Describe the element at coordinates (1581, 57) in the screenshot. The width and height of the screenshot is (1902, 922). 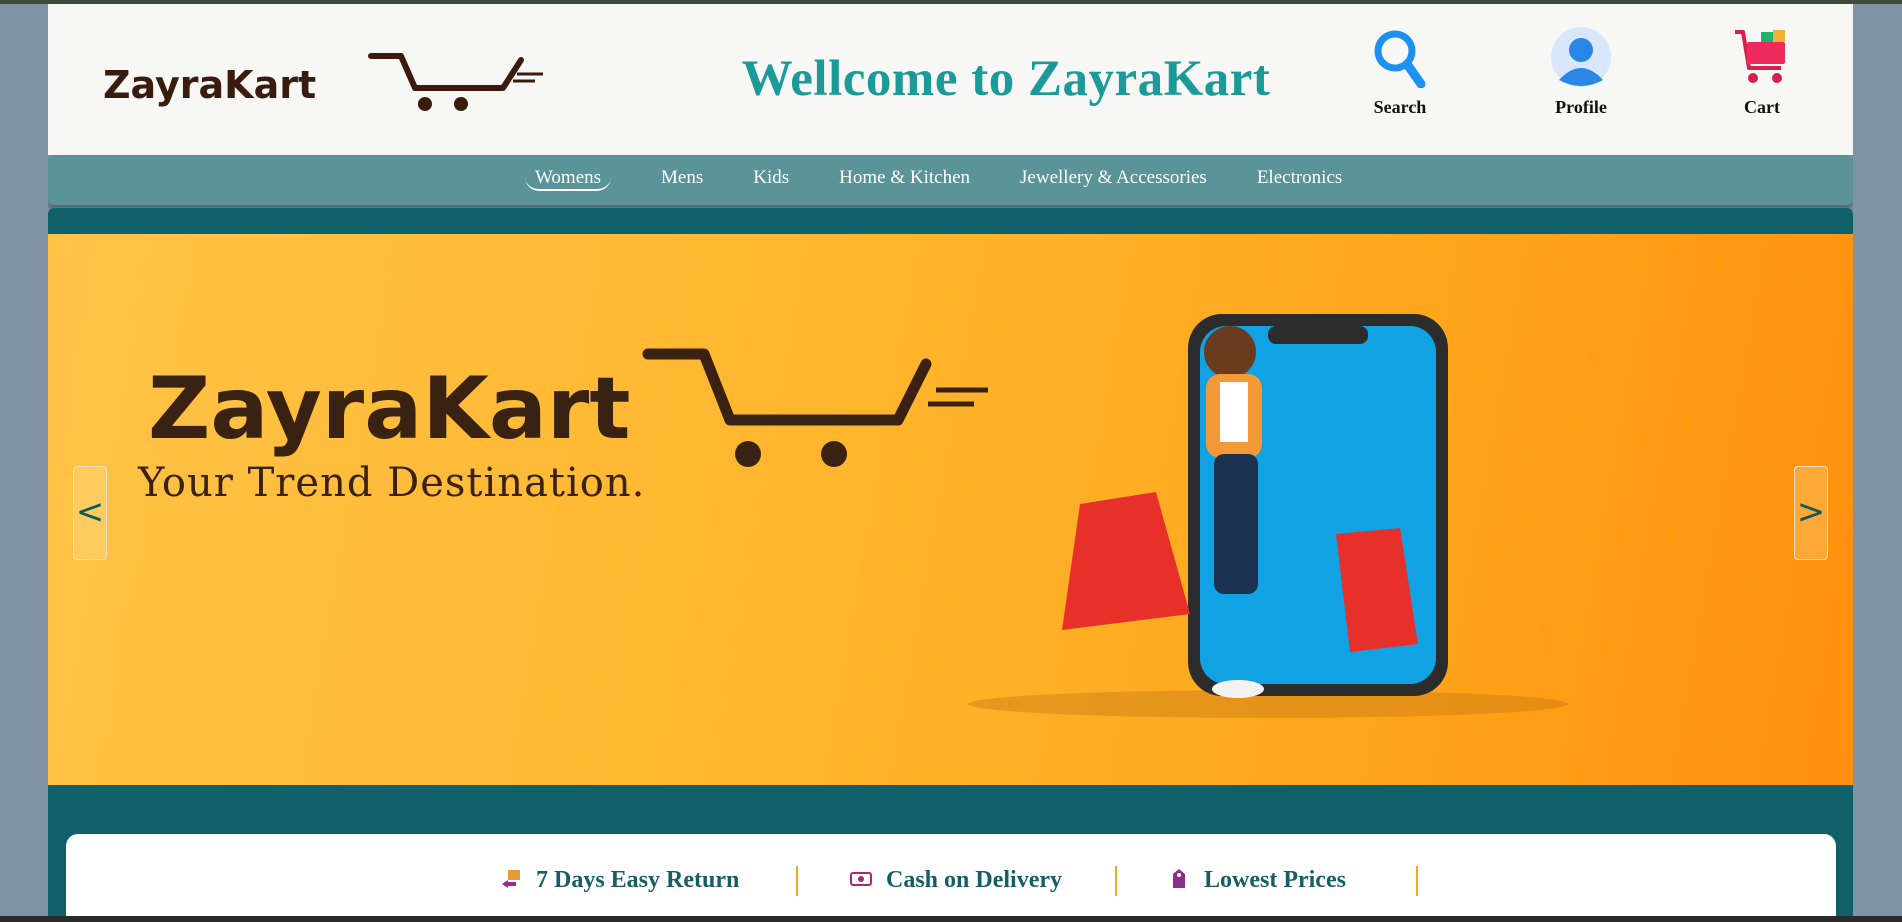
I see `profile-icon` at that location.